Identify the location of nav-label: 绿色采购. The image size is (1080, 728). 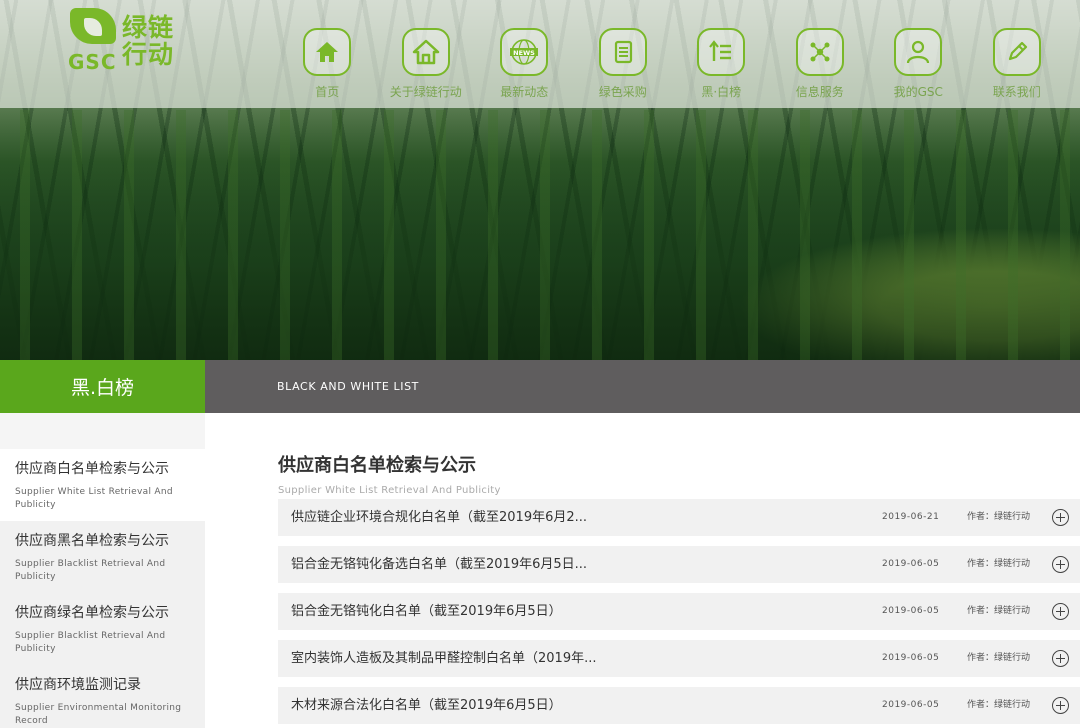
(622, 92).